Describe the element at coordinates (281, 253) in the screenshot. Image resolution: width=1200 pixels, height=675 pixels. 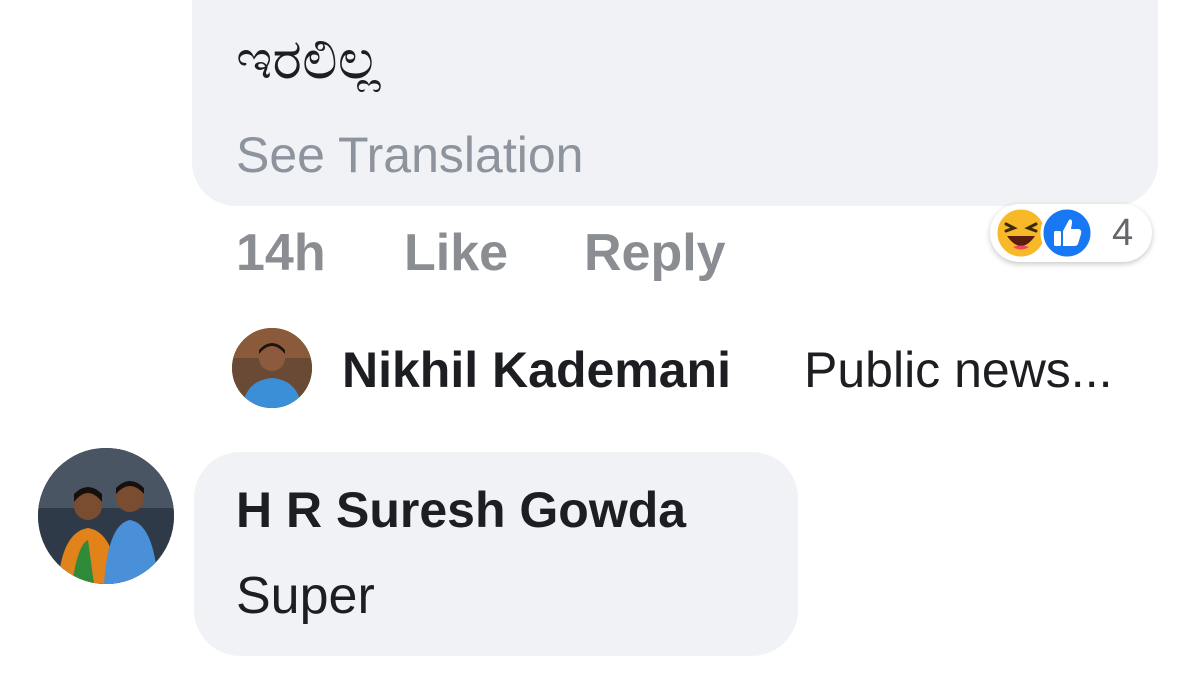
I see `comment-timestamp: 14h` at that location.